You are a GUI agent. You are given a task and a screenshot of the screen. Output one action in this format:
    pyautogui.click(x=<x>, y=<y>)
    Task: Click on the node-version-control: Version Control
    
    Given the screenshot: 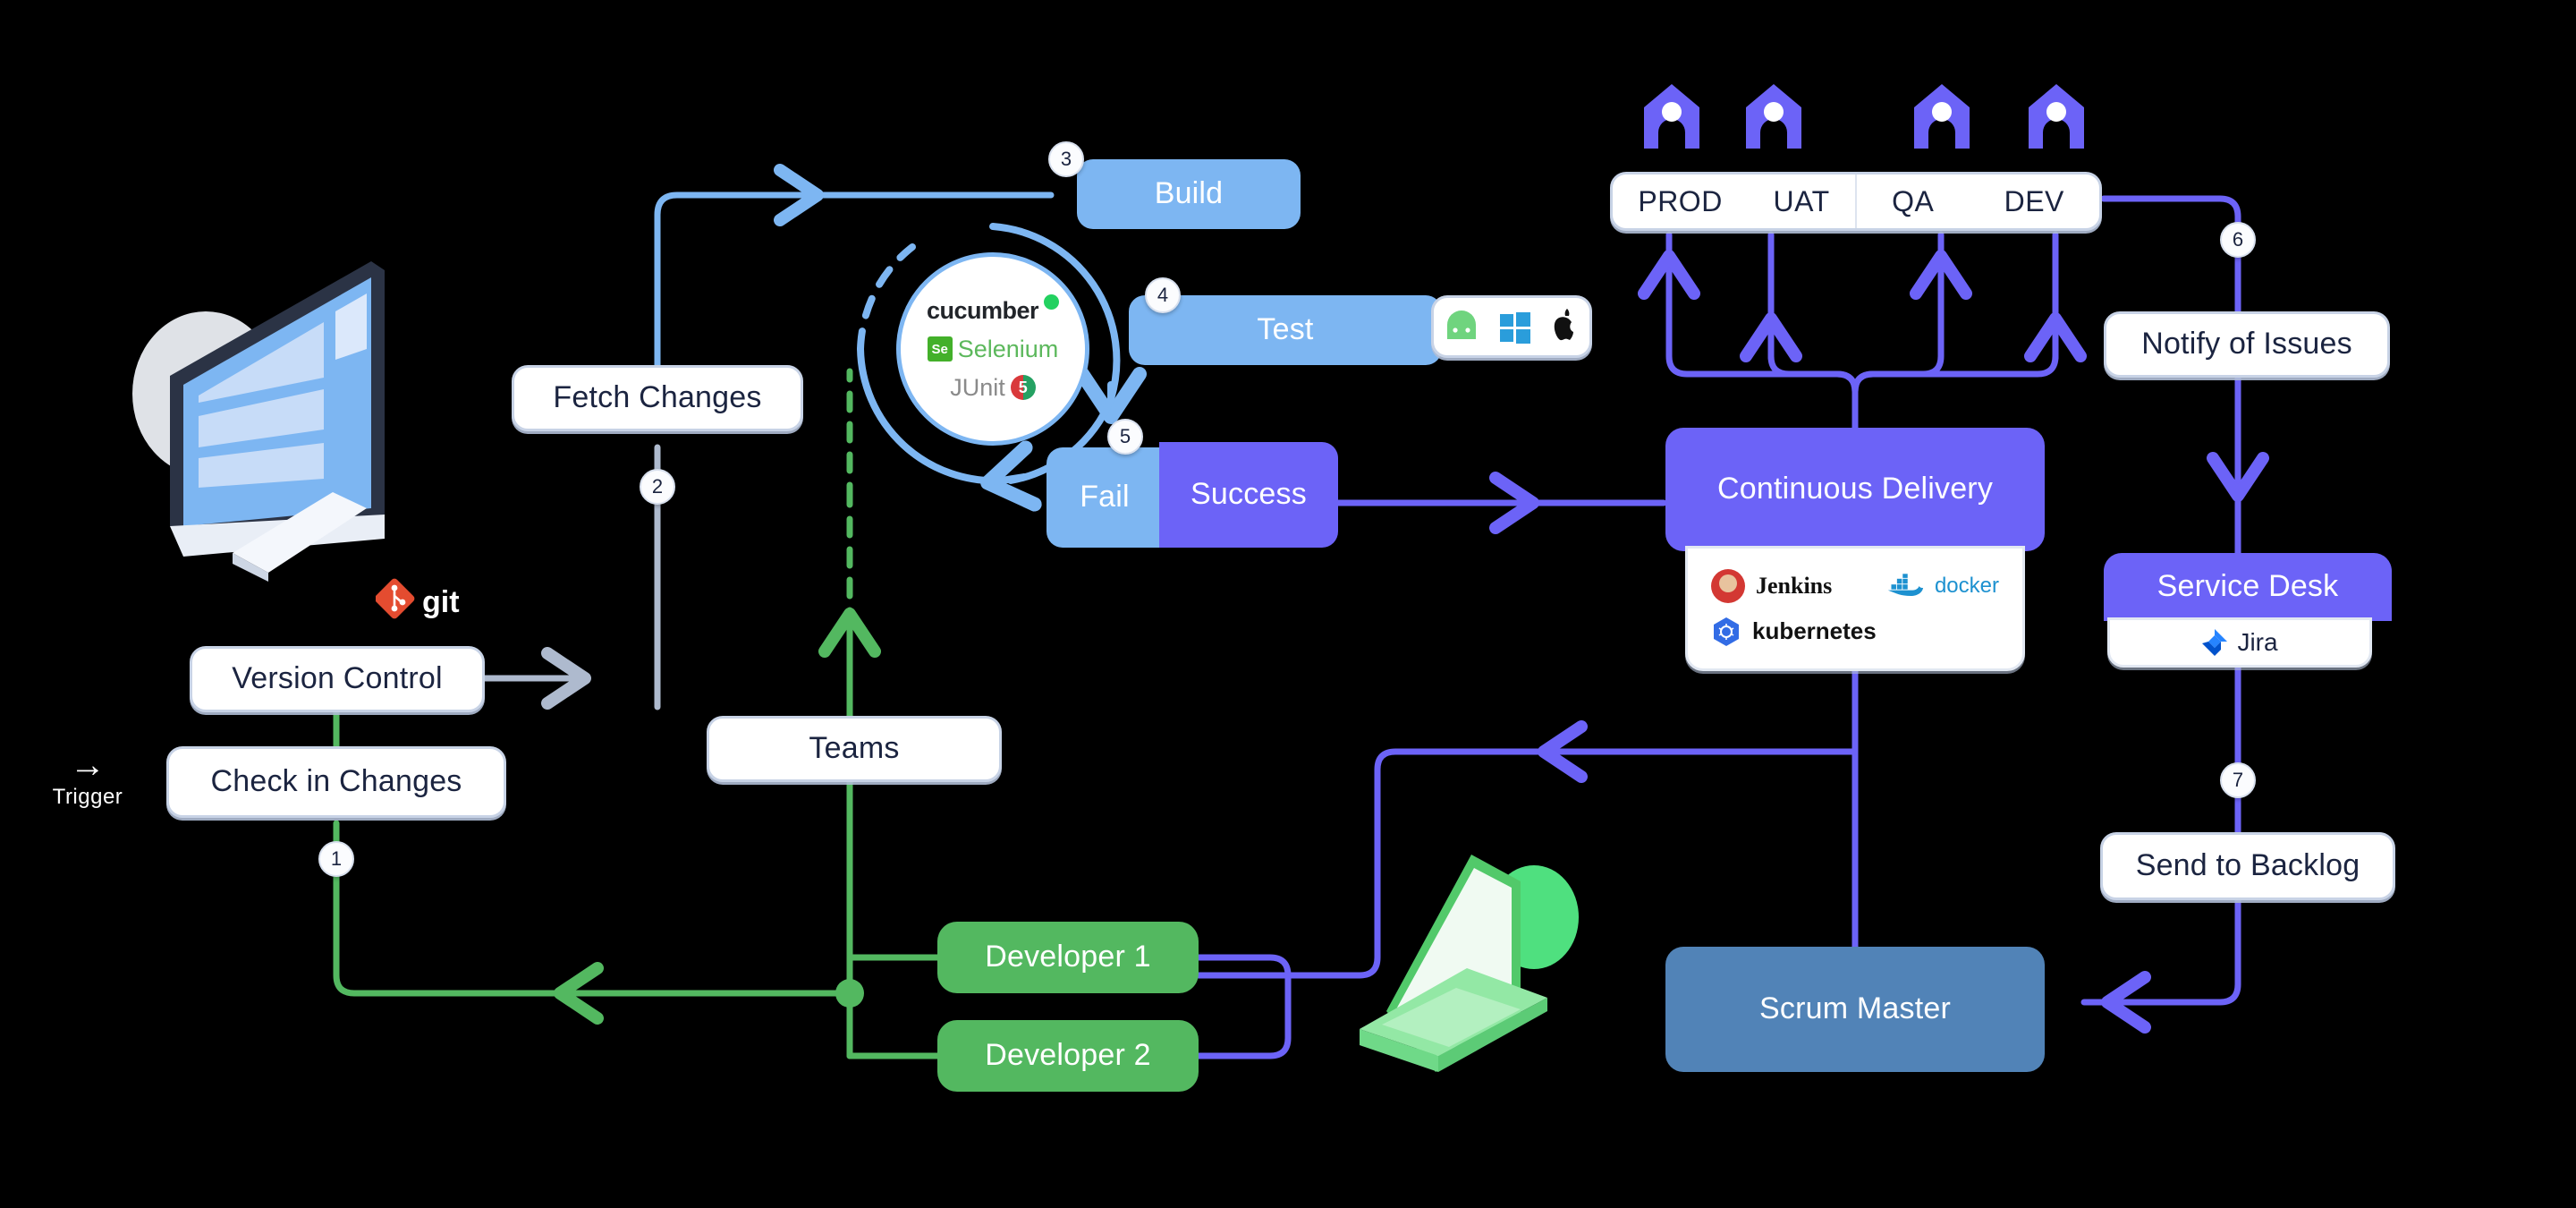 What is the action you would take?
    pyautogui.click(x=337, y=679)
    